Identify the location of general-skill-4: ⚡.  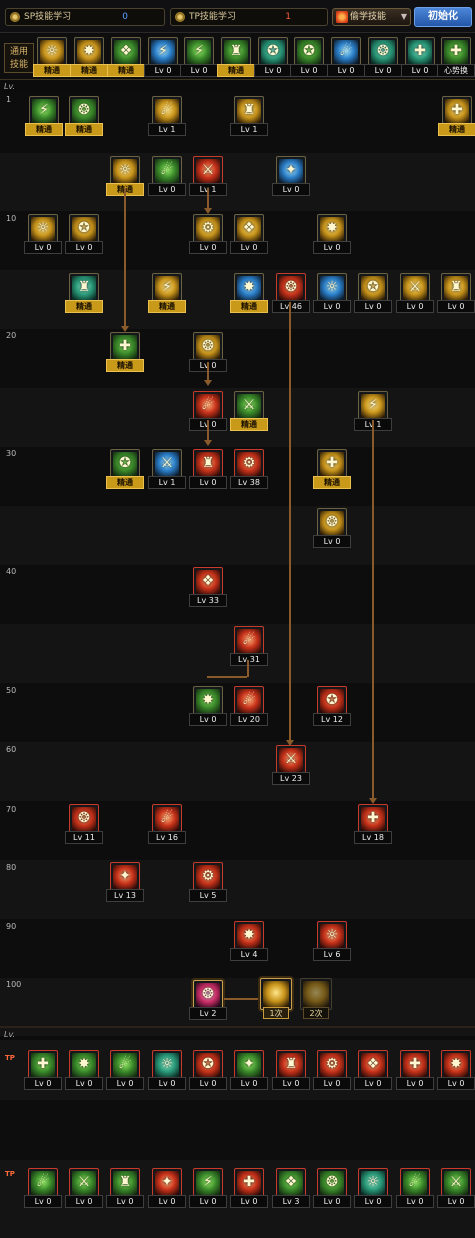
(163, 52).